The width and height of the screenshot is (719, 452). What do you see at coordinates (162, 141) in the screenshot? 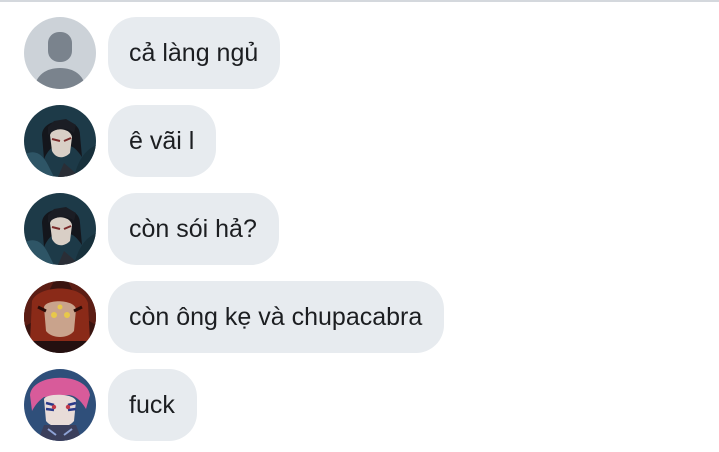
I see `message-bubble: ê vãi l` at bounding box center [162, 141].